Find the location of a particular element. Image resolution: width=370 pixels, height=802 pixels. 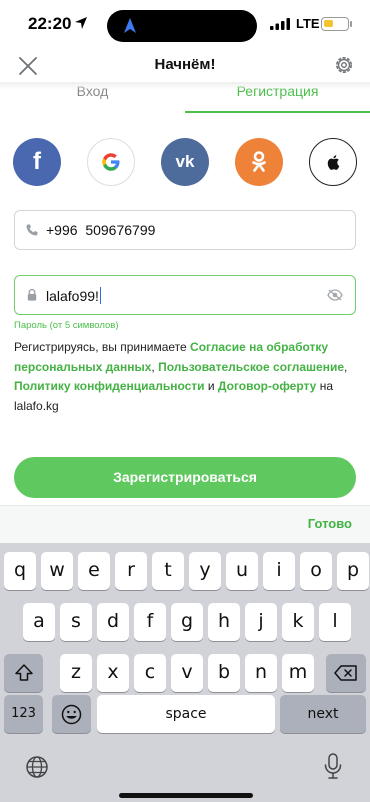

facebook-button: f is located at coordinates (37, 162).